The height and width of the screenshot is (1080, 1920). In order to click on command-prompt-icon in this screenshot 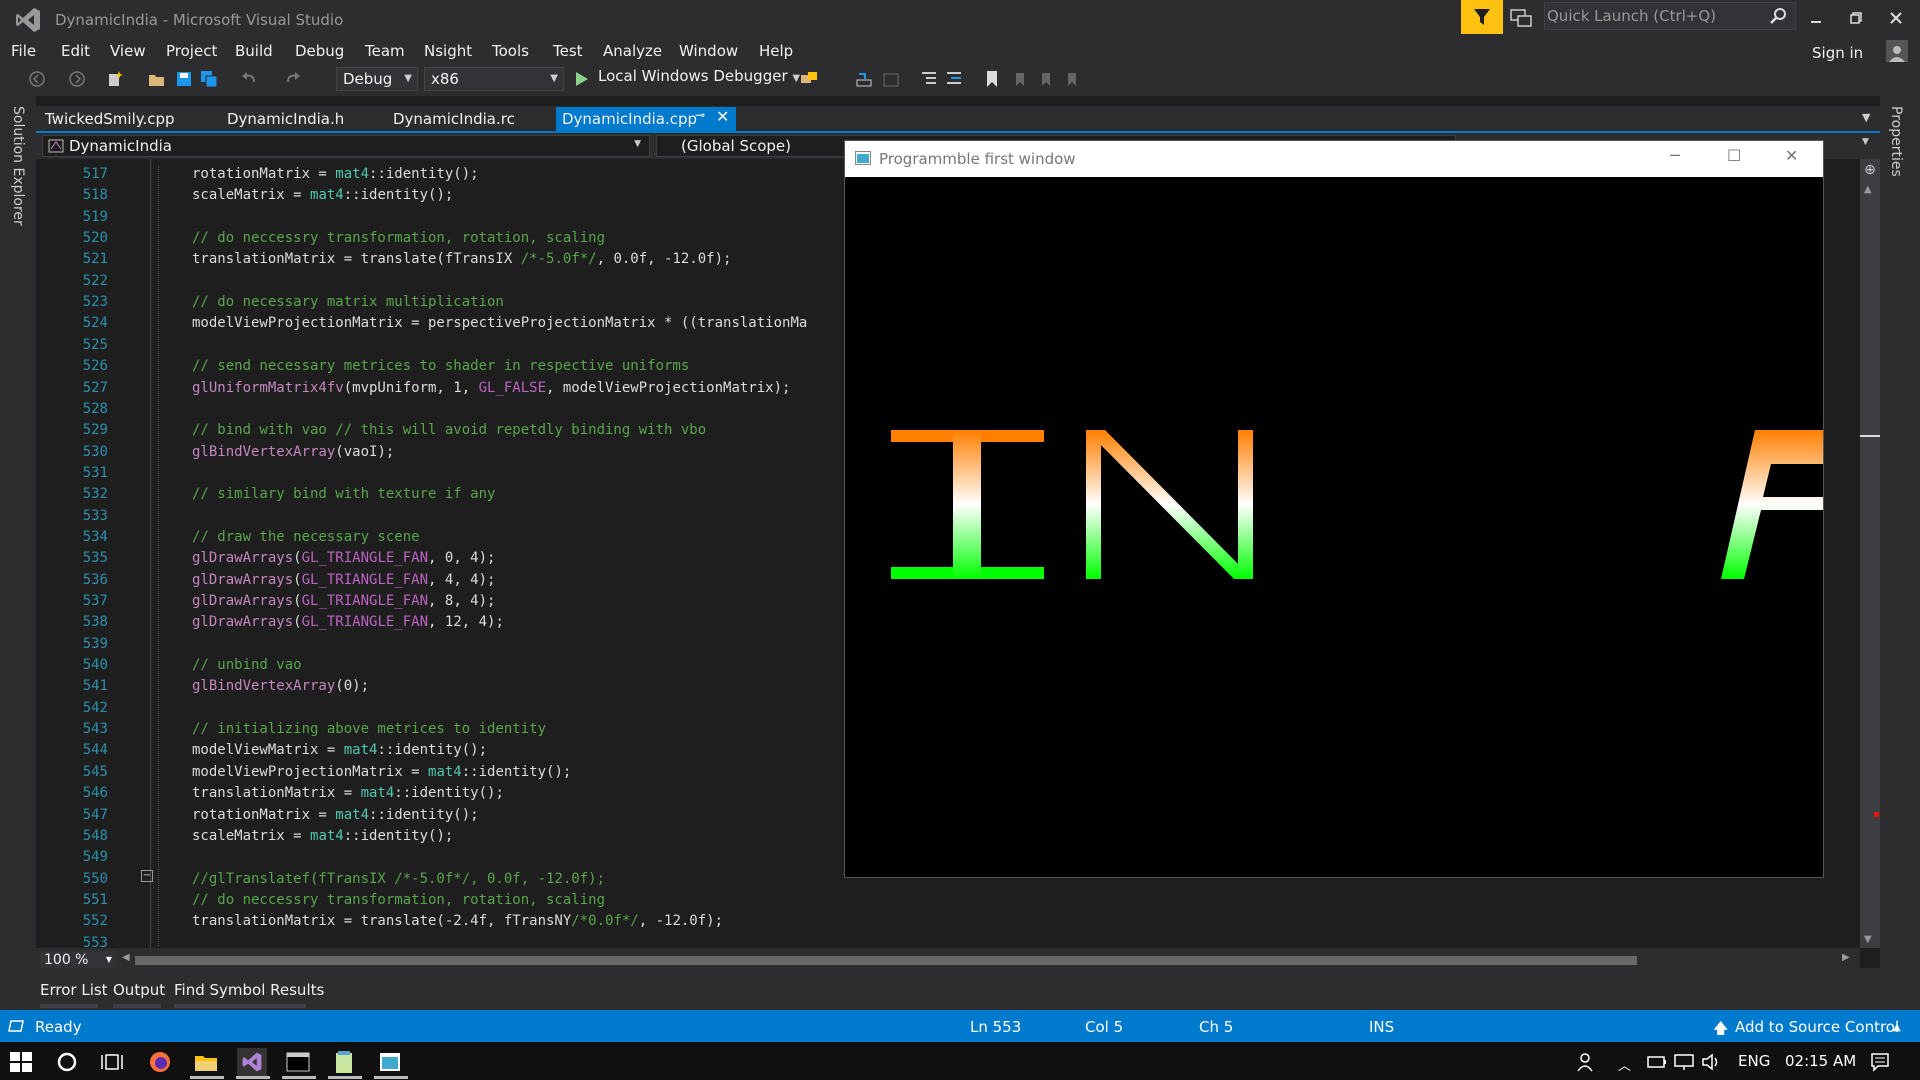, I will do `click(298, 1062)`.